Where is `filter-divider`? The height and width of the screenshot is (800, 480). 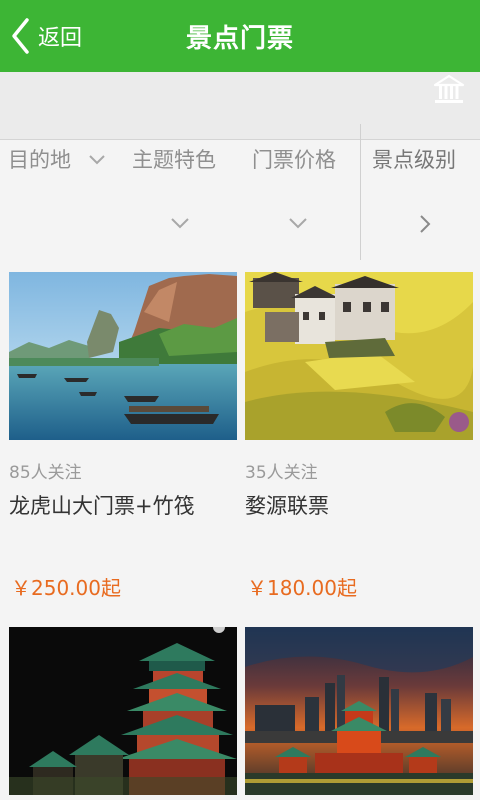 filter-divider is located at coordinates (360, 192).